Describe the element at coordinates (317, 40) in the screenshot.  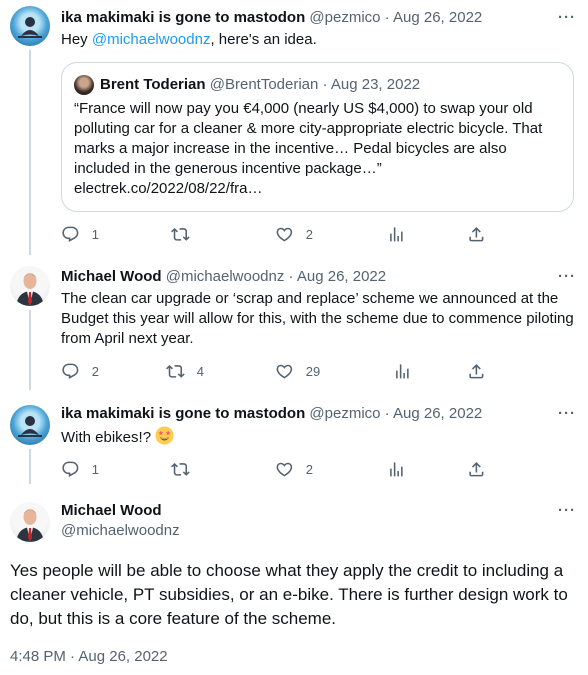
I see `tweet-text: Hey @michaelwoodnz, here's an idea.` at that location.